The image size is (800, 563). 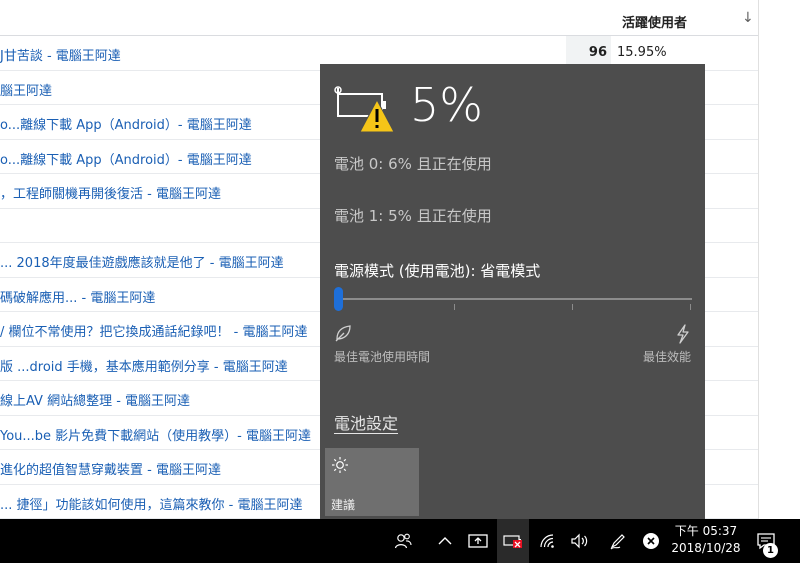 I want to click on pen-icon, so click(x=618, y=541).